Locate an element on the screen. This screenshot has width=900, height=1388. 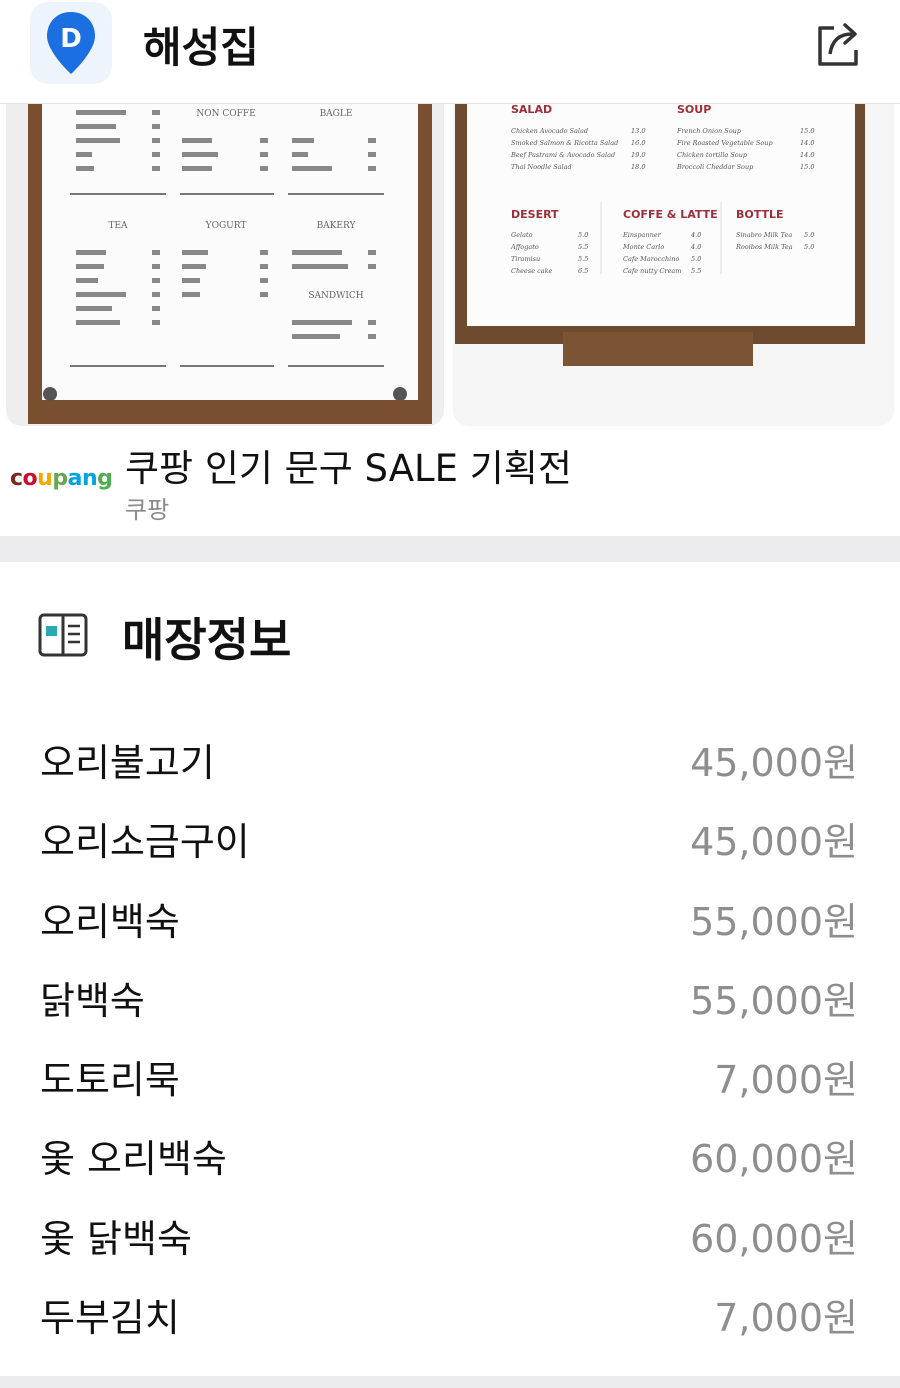
board-price: 13.0 is located at coordinates (638, 131).